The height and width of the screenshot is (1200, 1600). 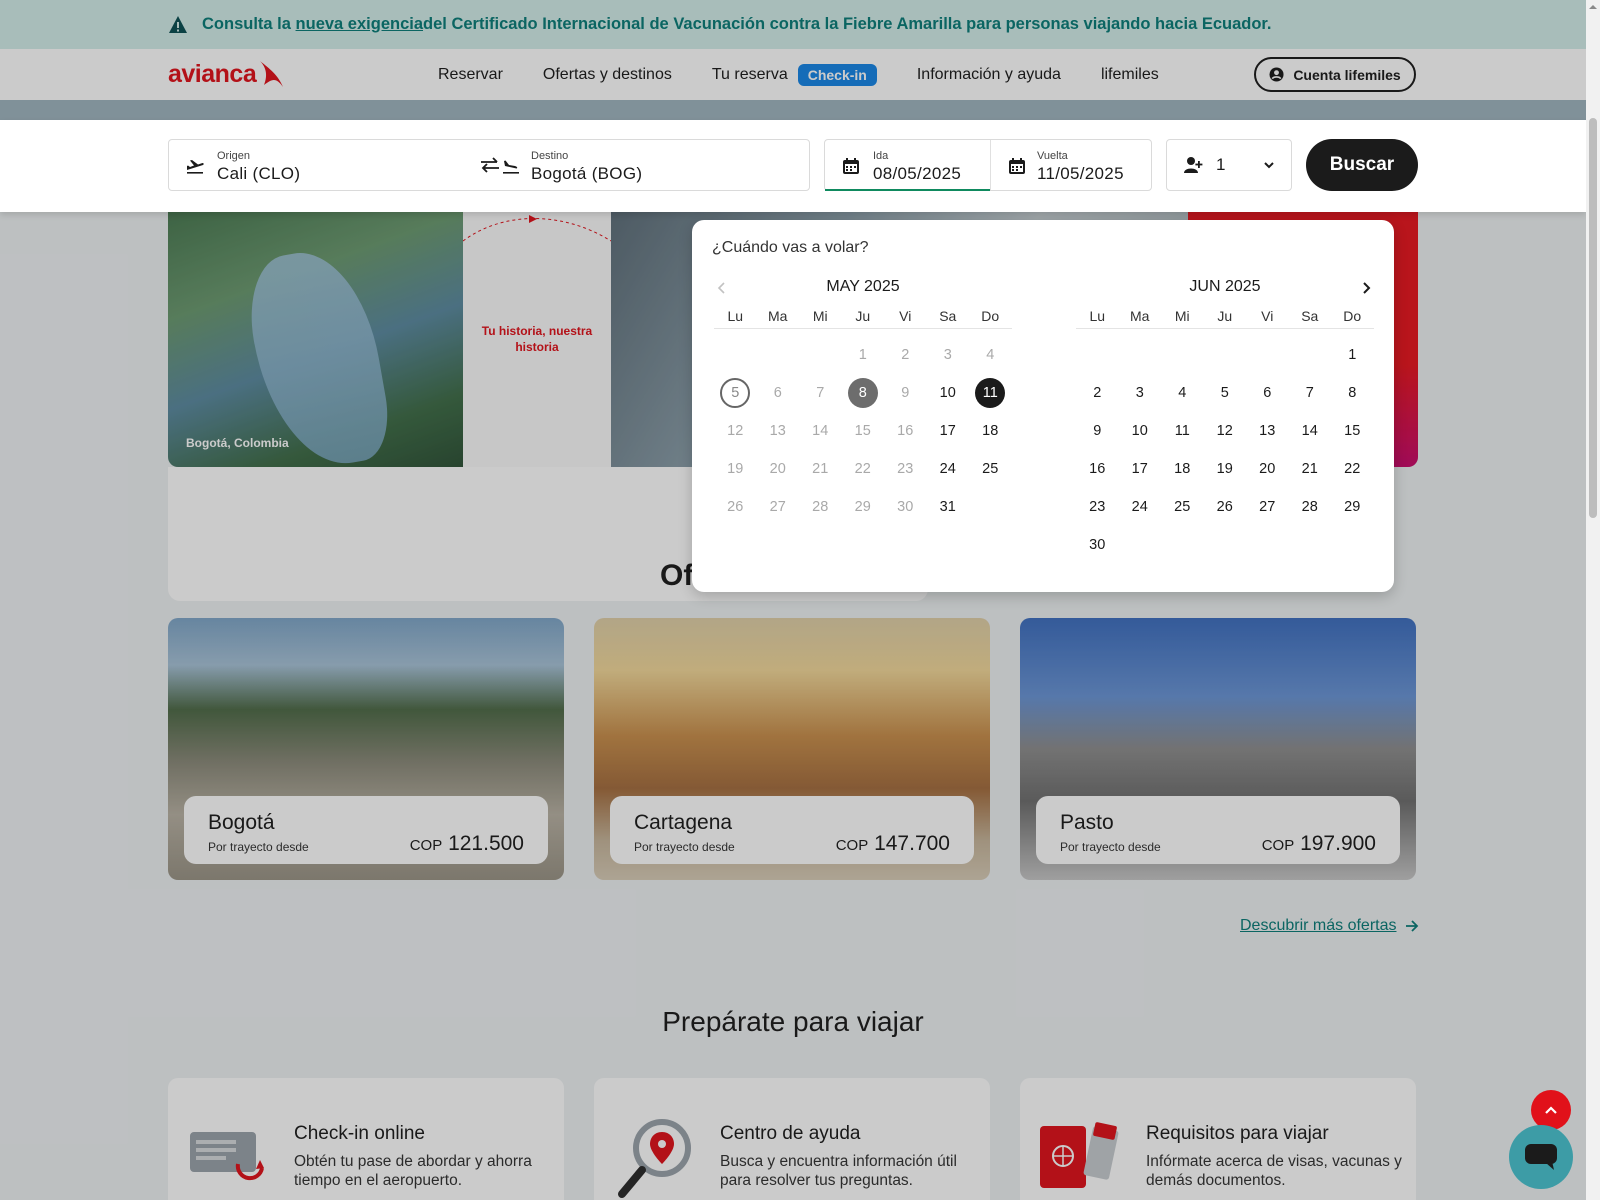 I want to click on nav-informacion: Información y ayuda, so click(x=989, y=75).